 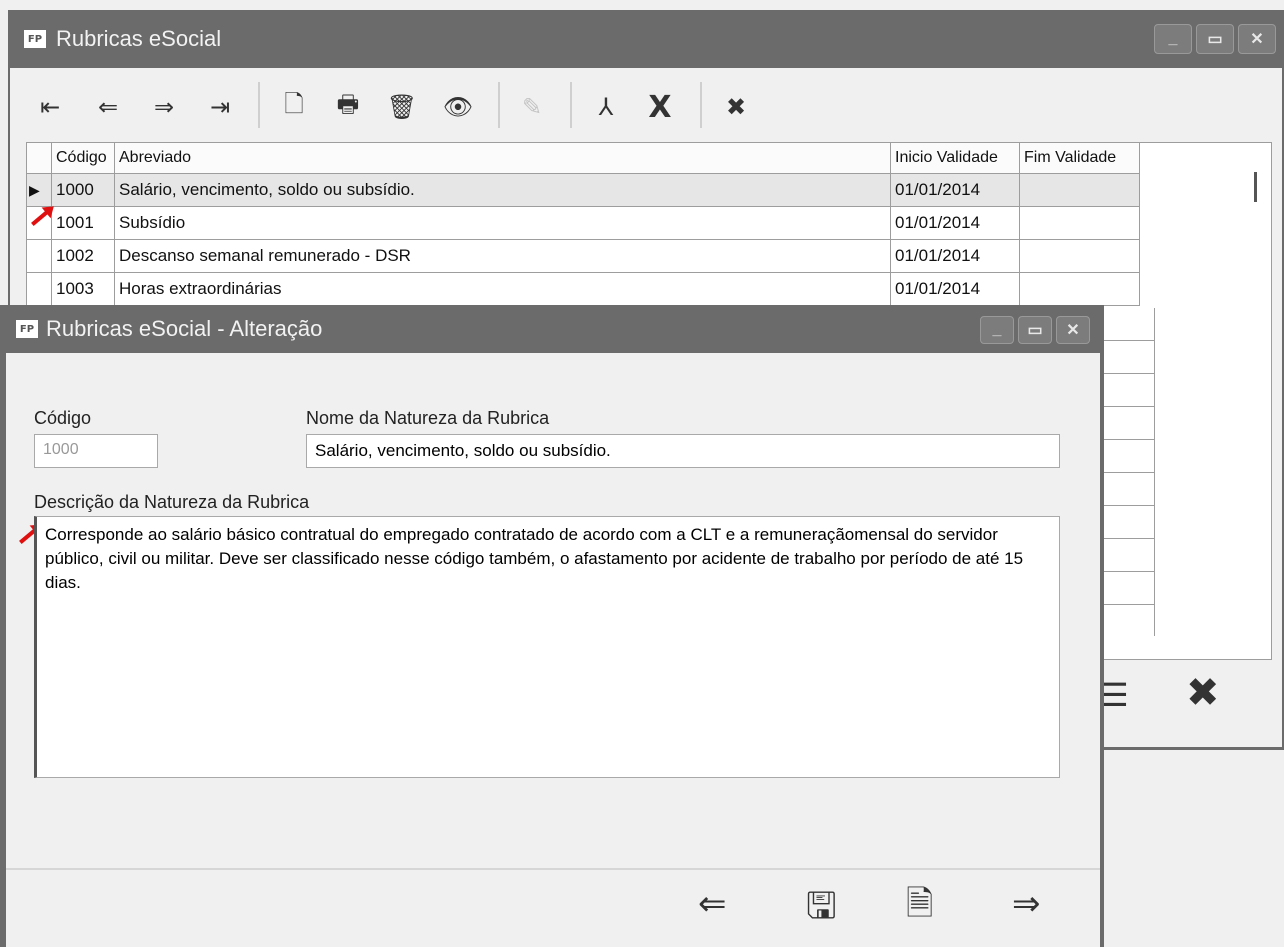 I want to click on previous-button: ⇐, so click(x=712, y=904).